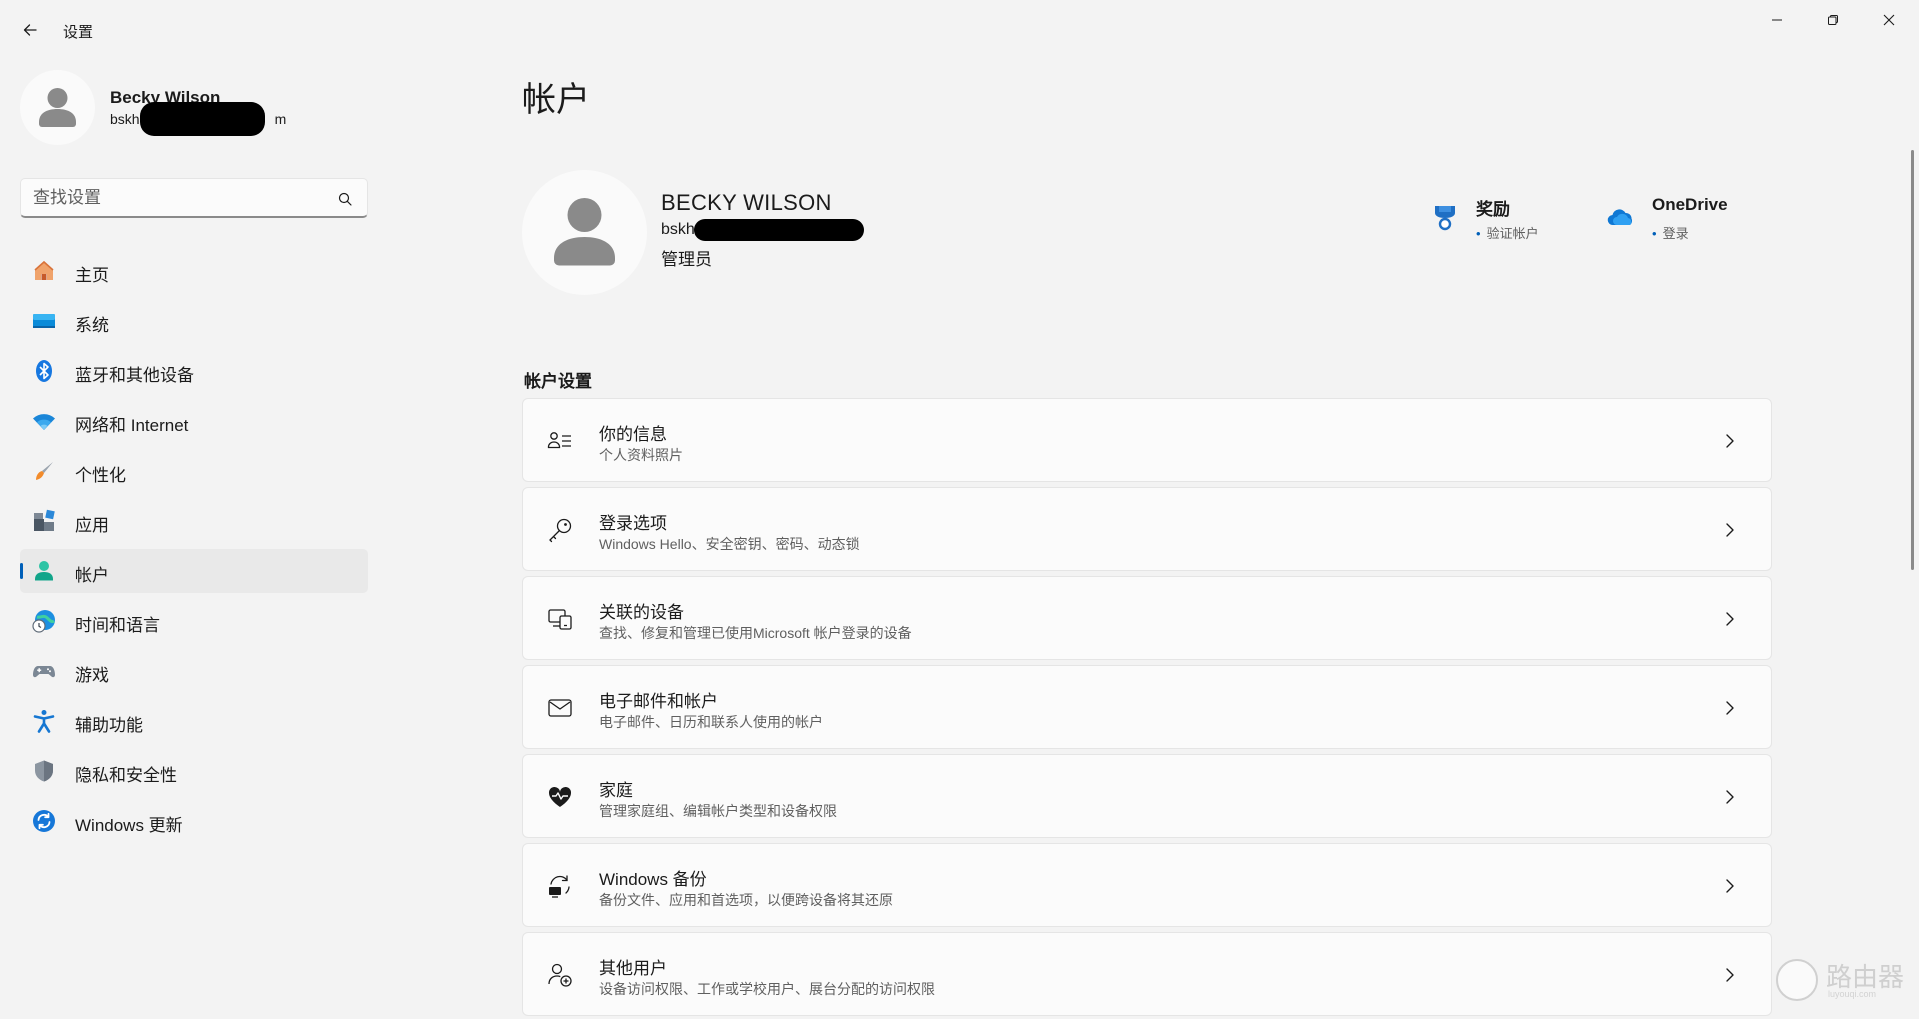  I want to click on gamepad-icon, so click(44, 671).